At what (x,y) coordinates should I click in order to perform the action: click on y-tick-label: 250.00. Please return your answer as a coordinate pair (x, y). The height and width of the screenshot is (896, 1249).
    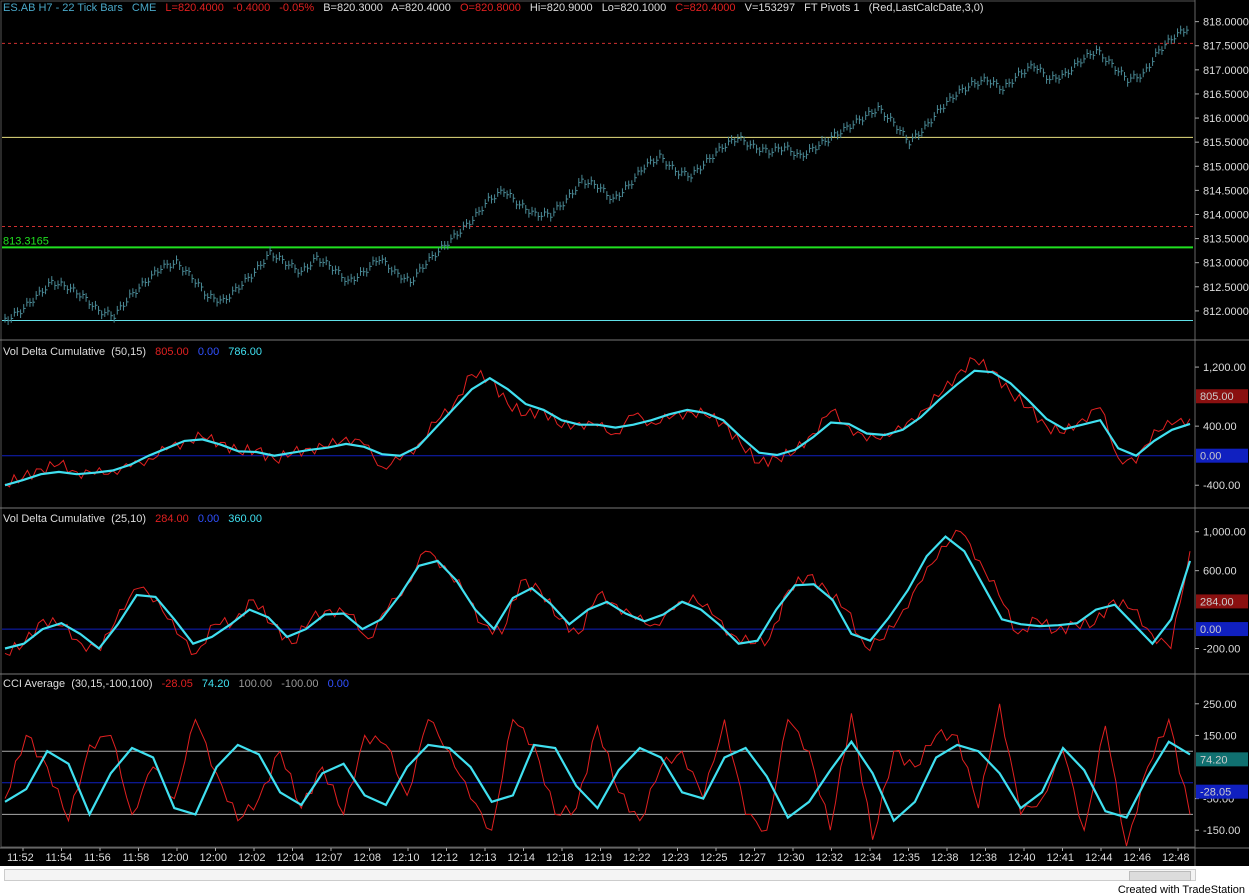
    Looking at the image, I should click on (1220, 705).